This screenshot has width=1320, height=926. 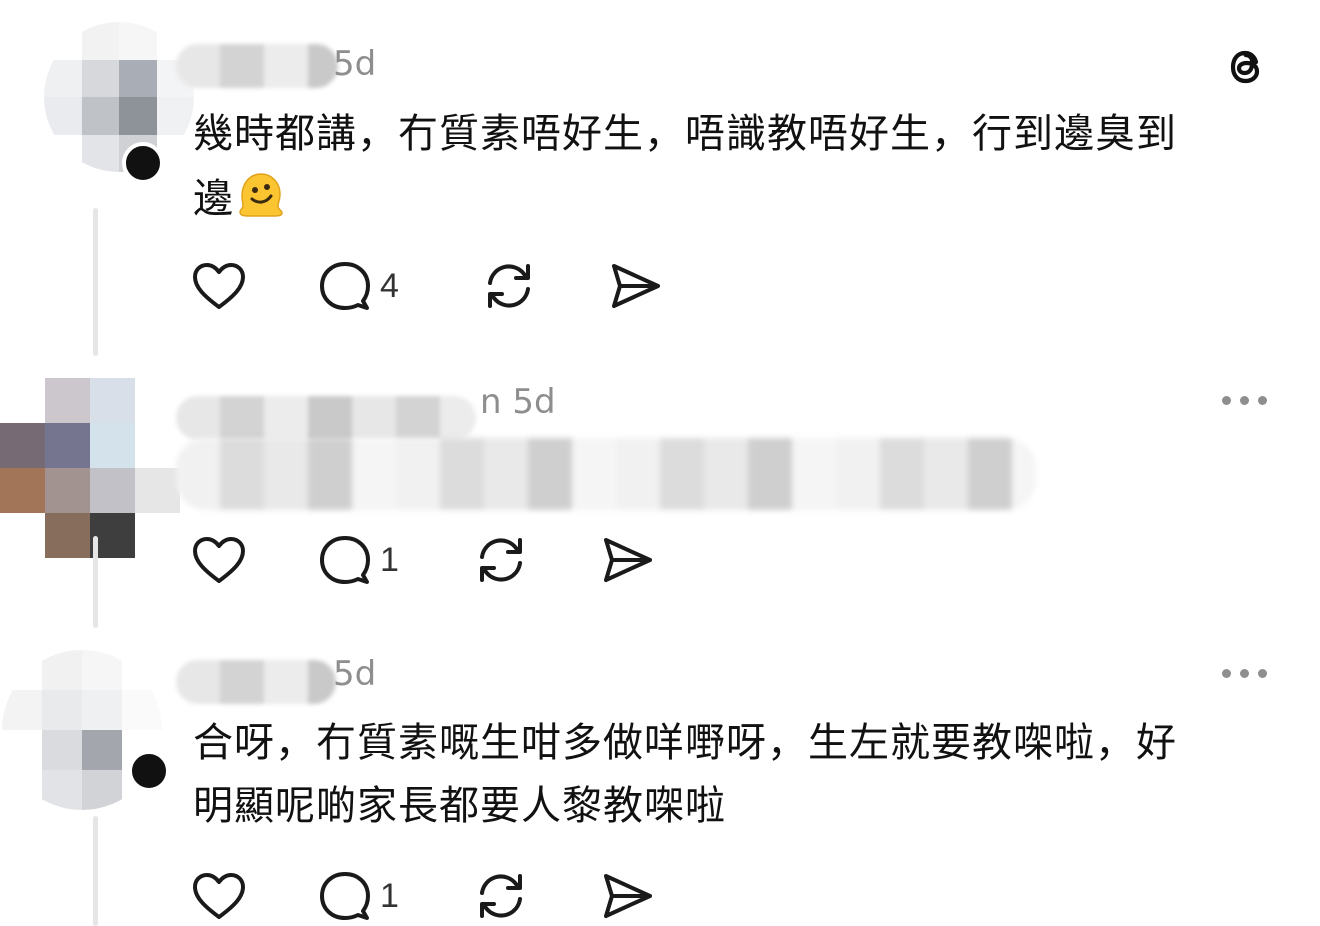 I want to click on post-actions: 4, so click(x=440, y=286).